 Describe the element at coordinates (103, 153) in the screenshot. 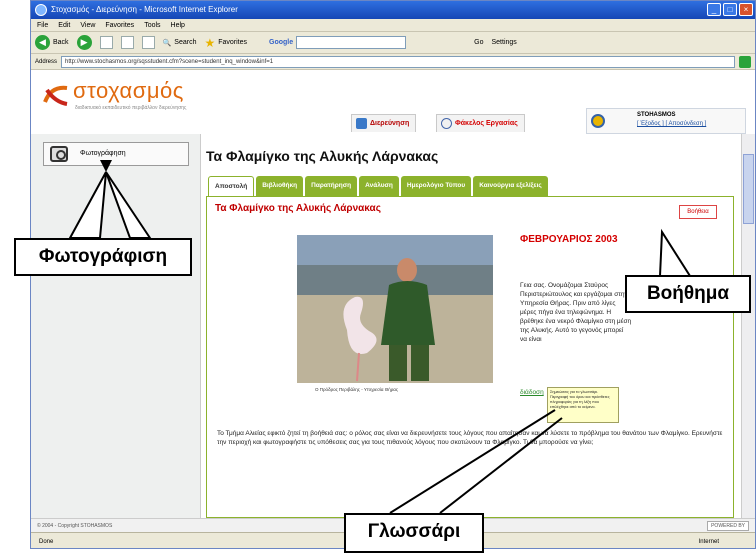

I see `sidebar-item-label: Φωτογράφηση` at that location.